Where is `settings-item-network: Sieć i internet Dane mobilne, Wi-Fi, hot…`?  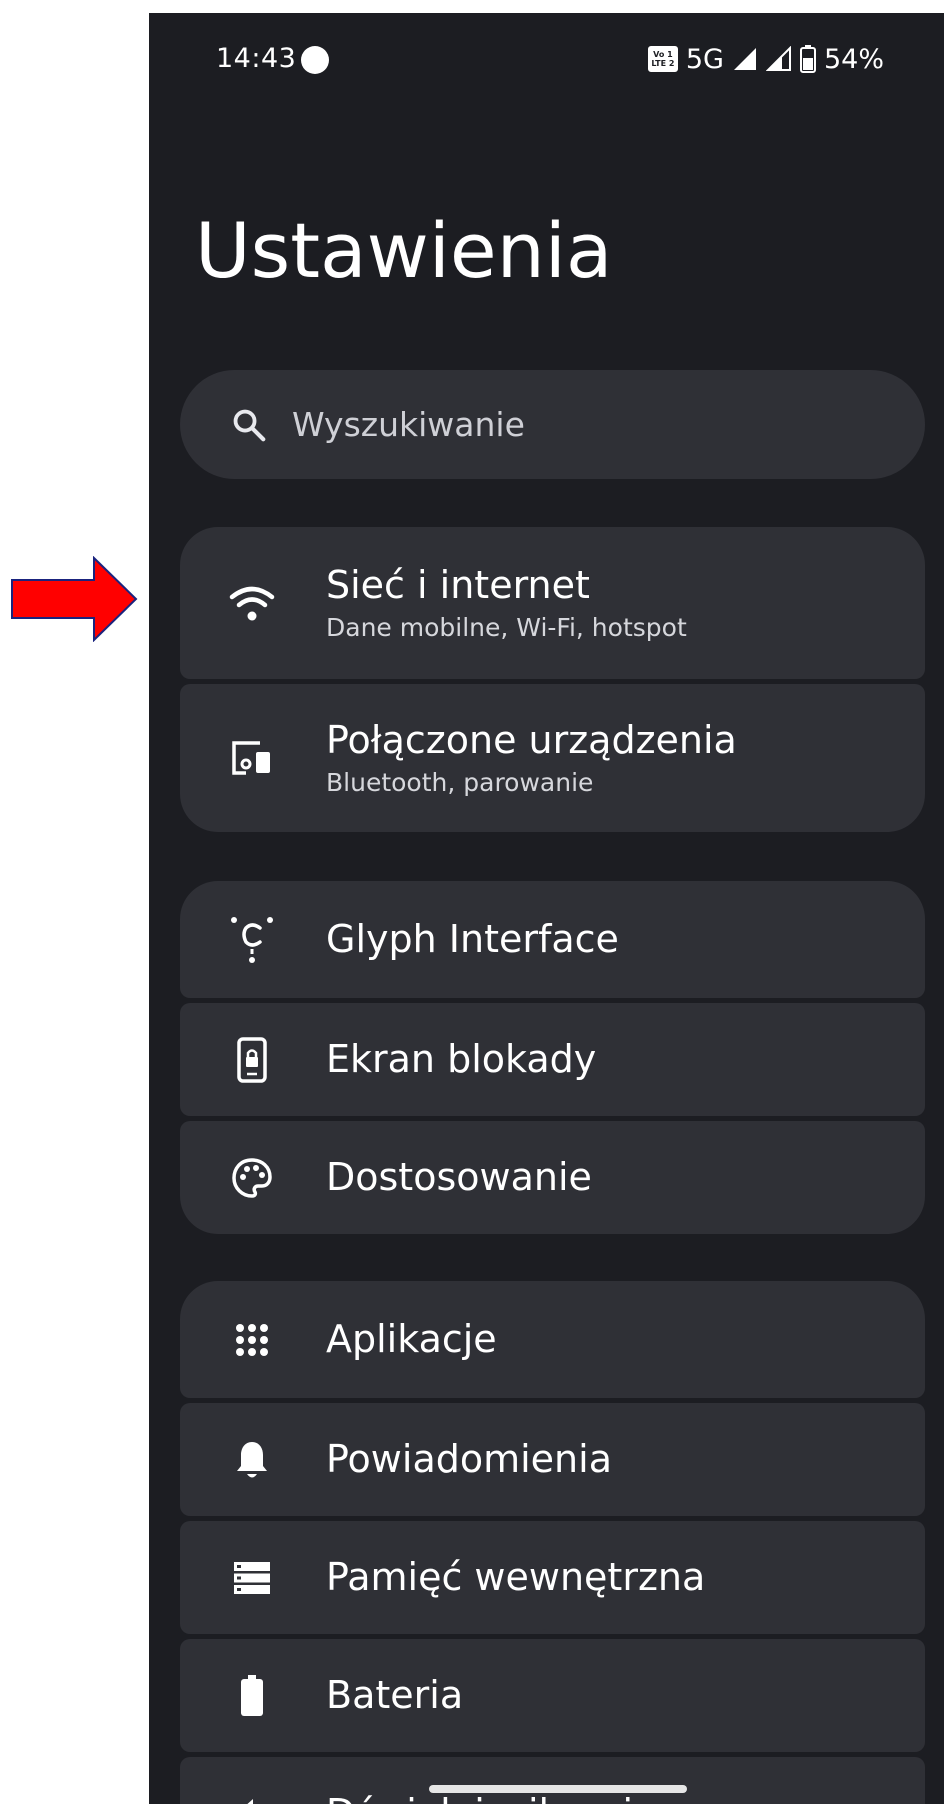
settings-item-network: Sieć i internet Dane mobilne, Wi-Fi, hot… is located at coordinates (552, 603).